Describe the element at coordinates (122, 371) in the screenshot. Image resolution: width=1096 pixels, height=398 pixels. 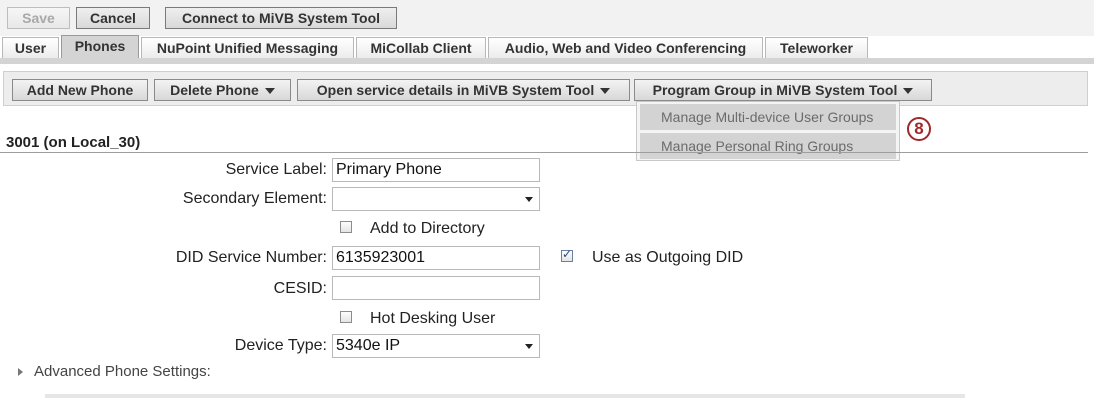
I see `advanced-phone-settings-toggle: Advanced Phone Settings:` at that location.